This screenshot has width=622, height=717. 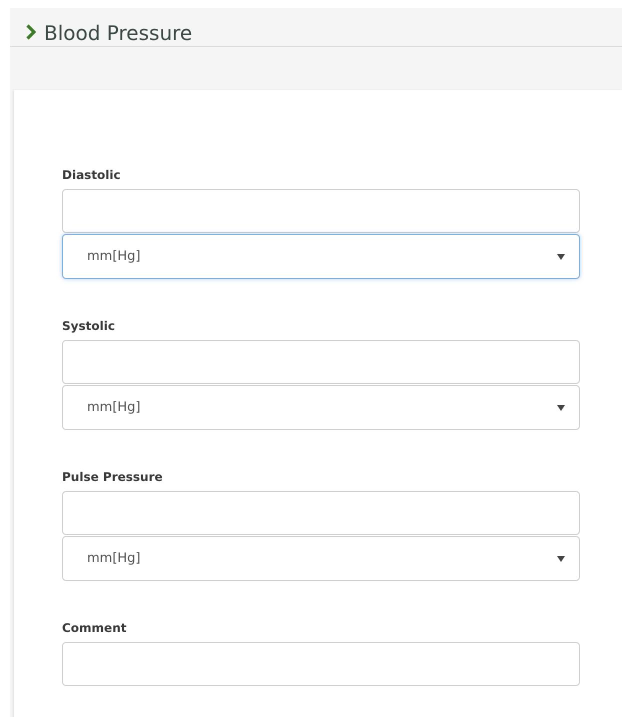 I want to click on field-label: Systolic, so click(x=89, y=326).